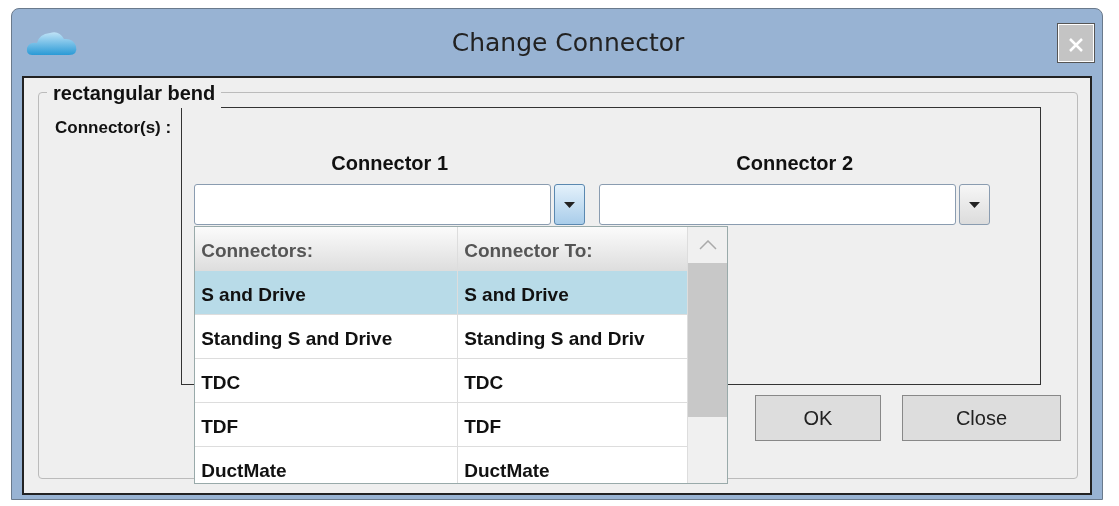  What do you see at coordinates (794, 163) in the screenshot?
I see `combo-heading: Connector 2` at bounding box center [794, 163].